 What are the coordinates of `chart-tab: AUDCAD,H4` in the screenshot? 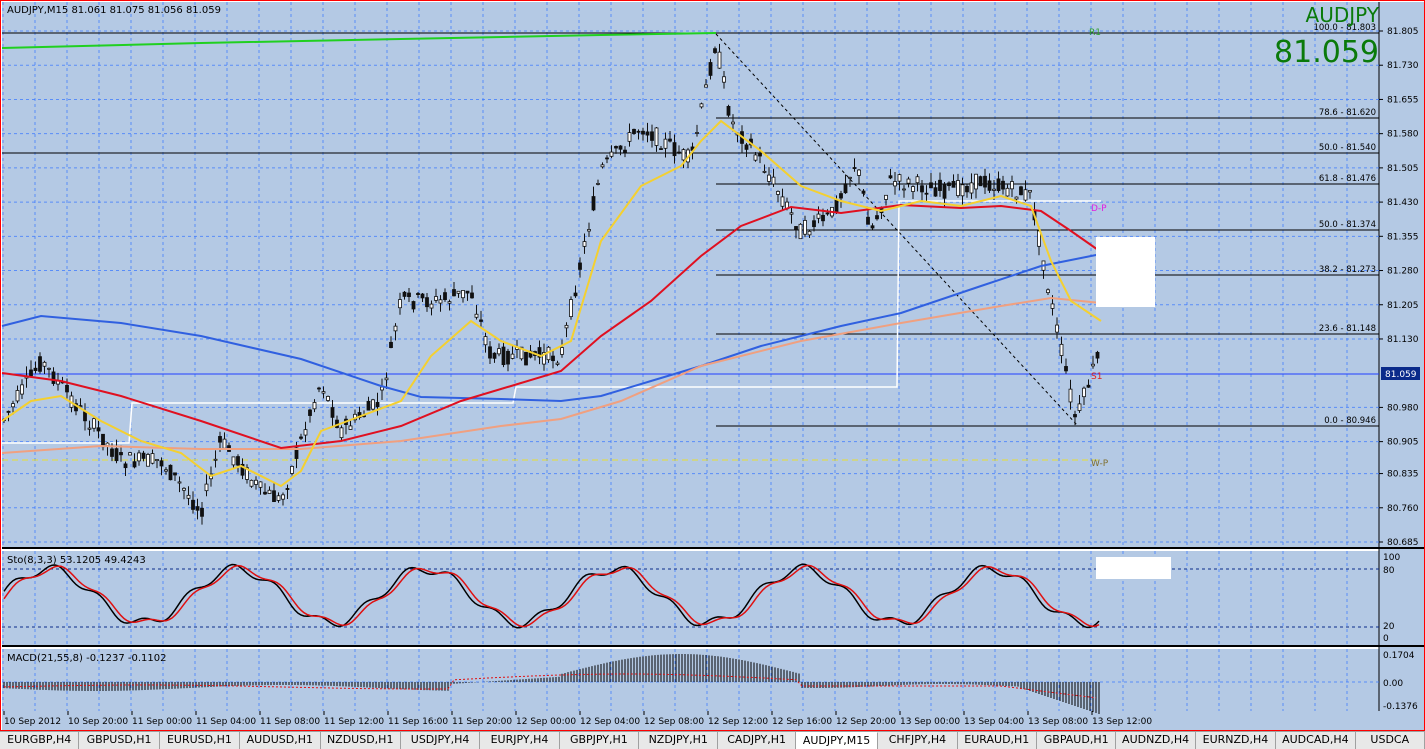 It's located at (1316, 740).